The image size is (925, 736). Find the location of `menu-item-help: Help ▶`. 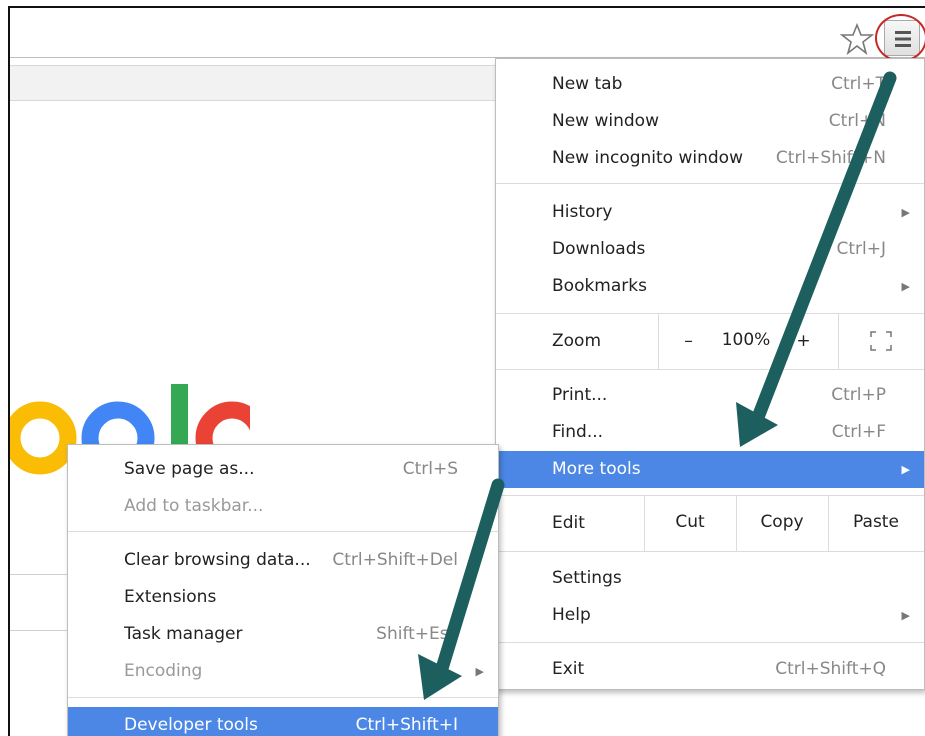

menu-item-help: Help ▶ is located at coordinates (710, 615).